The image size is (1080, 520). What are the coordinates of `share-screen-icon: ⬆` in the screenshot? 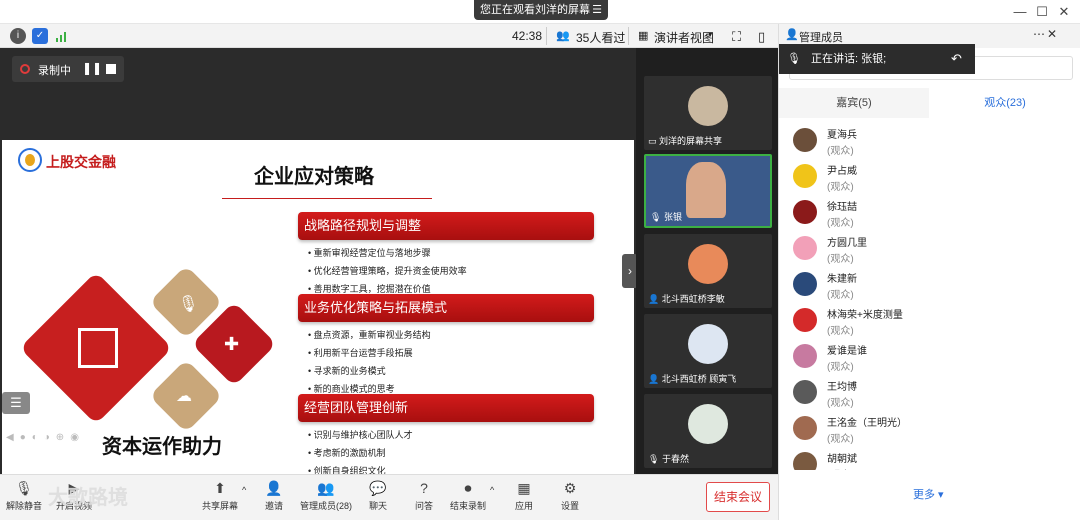 It's located at (220, 488).